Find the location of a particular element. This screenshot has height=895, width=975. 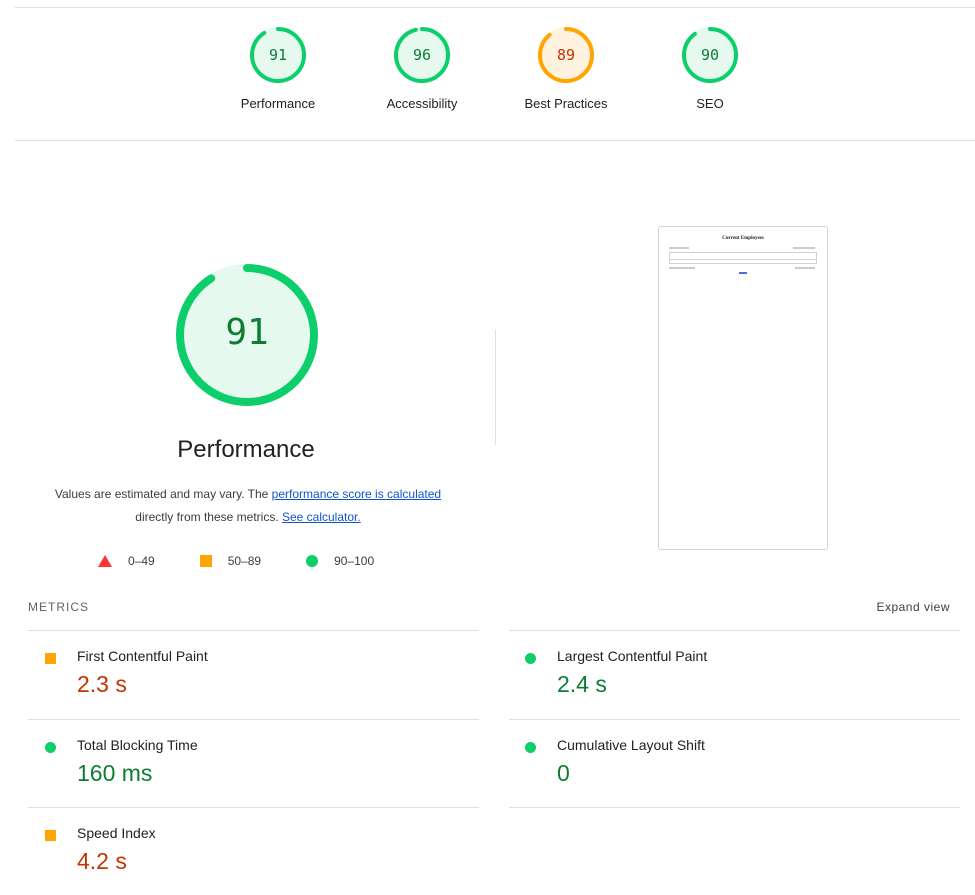

performance-title: Performance is located at coordinates (246, 449).